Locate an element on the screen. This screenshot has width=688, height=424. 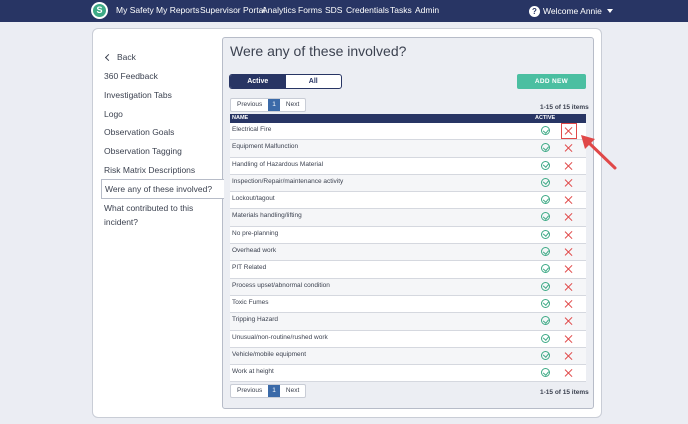
sidebar-item-investigation-tabs: Investigation Tabs is located at coordinates (138, 95).